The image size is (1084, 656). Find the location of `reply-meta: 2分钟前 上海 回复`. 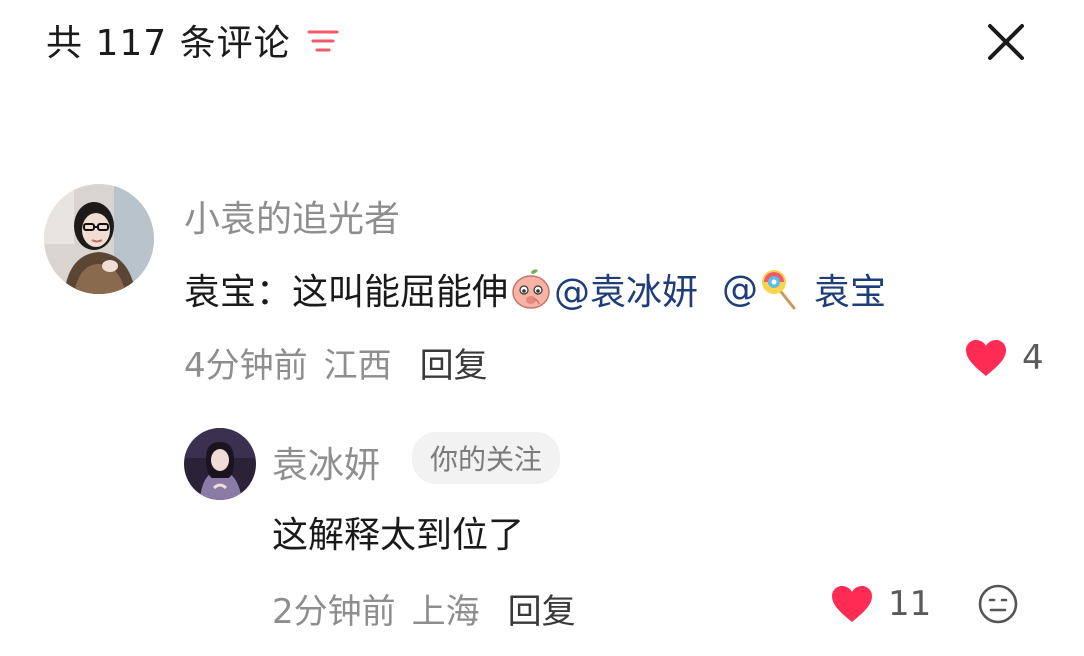

reply-meta: 2分钟前 上海 回复 is located at coordinates (424, 608).